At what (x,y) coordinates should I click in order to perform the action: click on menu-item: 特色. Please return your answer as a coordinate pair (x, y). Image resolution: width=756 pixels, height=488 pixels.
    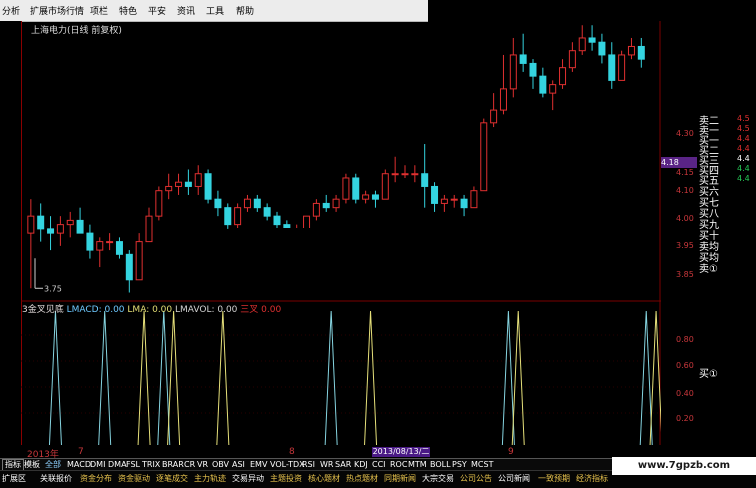
    Looking at the image, I should click on (128, 10).